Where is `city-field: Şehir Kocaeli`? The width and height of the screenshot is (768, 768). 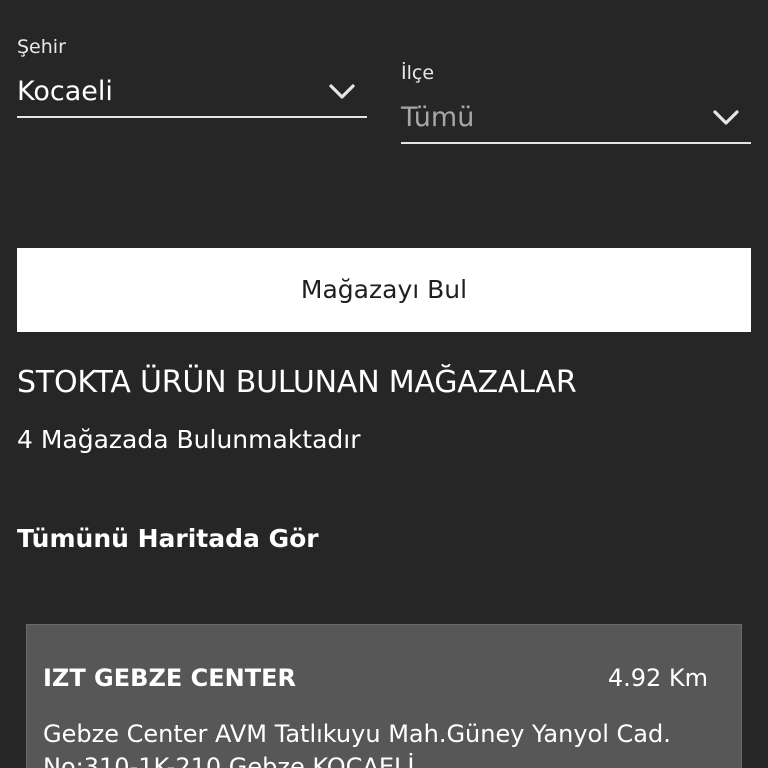 city-field: Şehir Kocaeli is located at coordinates (192, 76).